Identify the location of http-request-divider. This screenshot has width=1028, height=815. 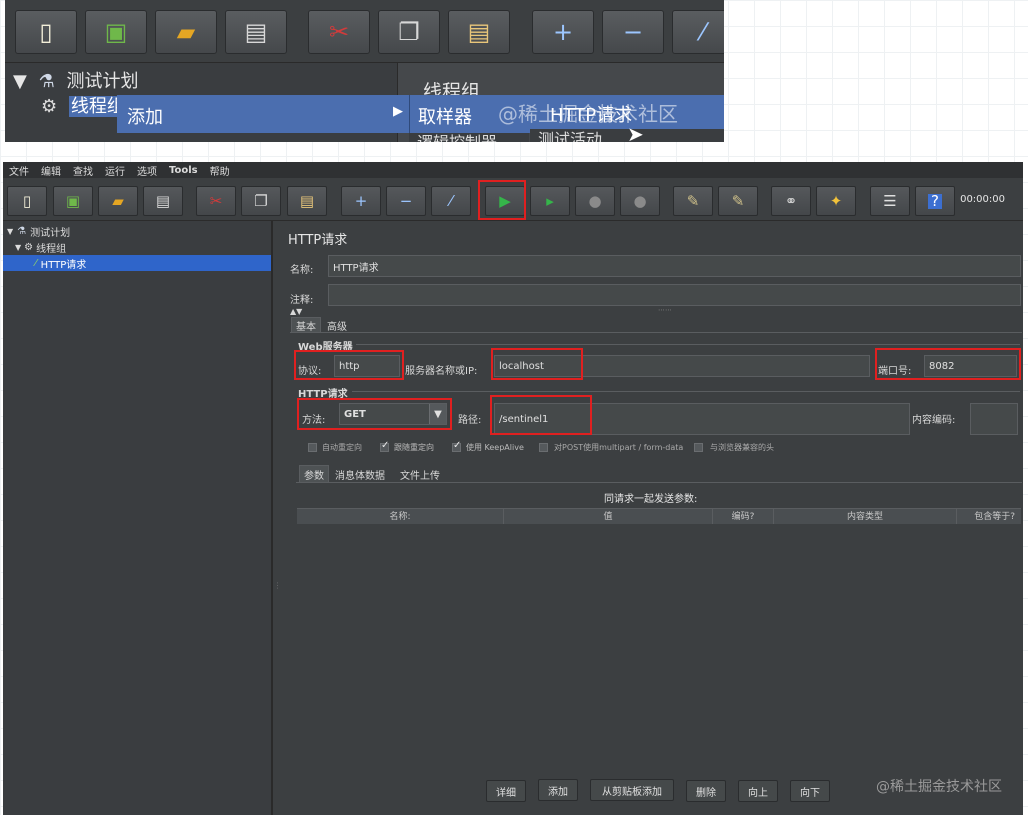
(686, 391).